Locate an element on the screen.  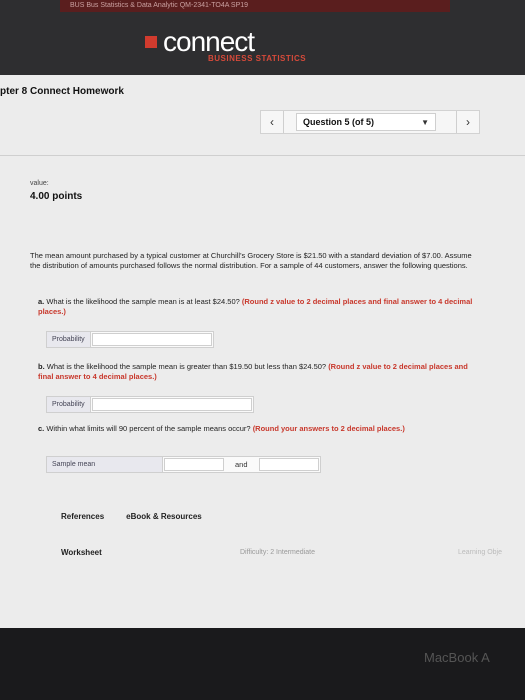
logo-square-icon is located at coordinates (151, 42).